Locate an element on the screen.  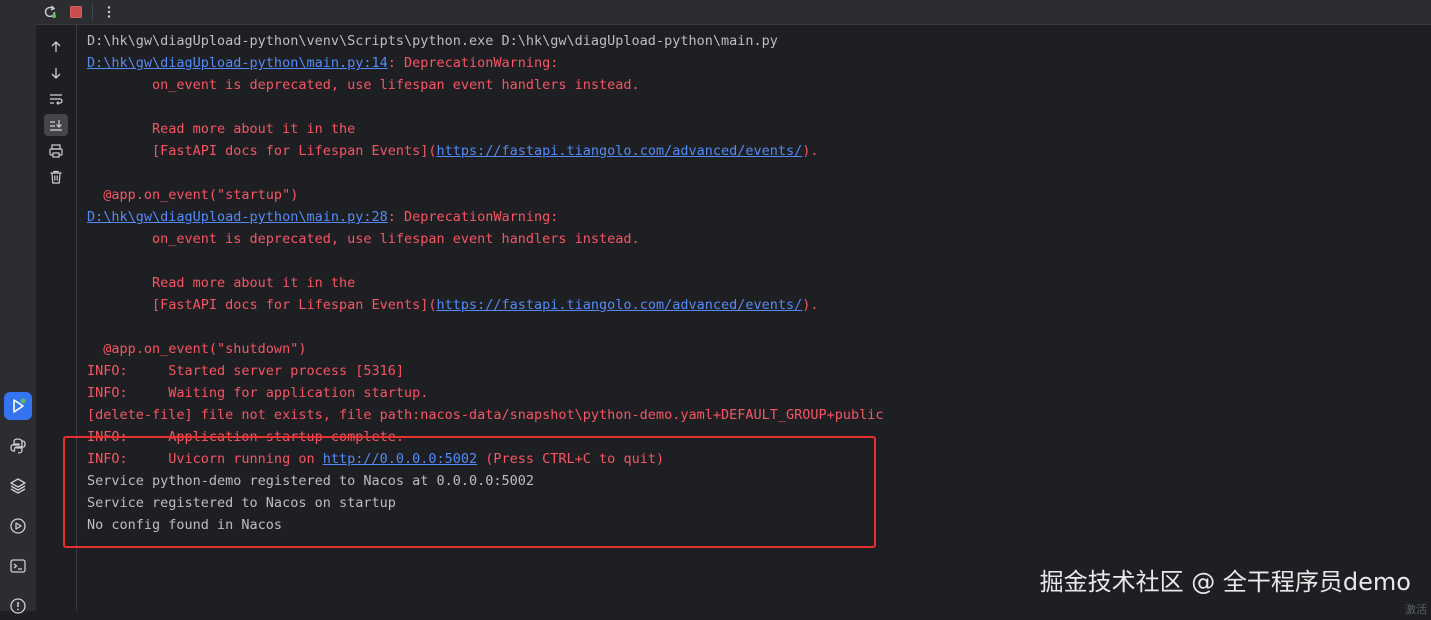
console-line: D:\hk\gw\diagUpload-python\main.py:28 is located at coordinates (755, 217).